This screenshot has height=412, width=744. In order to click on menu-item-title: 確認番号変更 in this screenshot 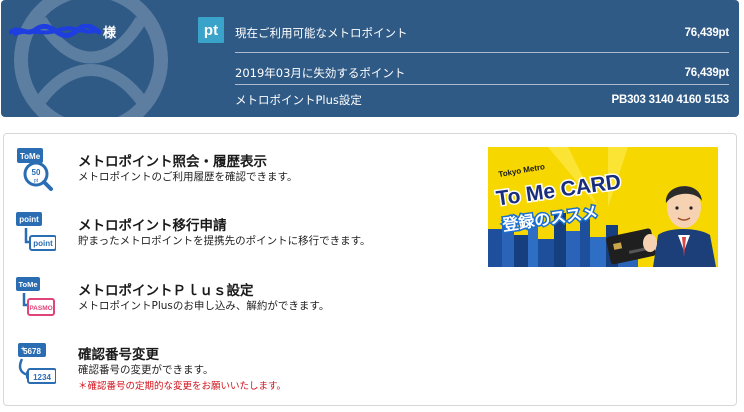, I will do `click(118, 355)`.